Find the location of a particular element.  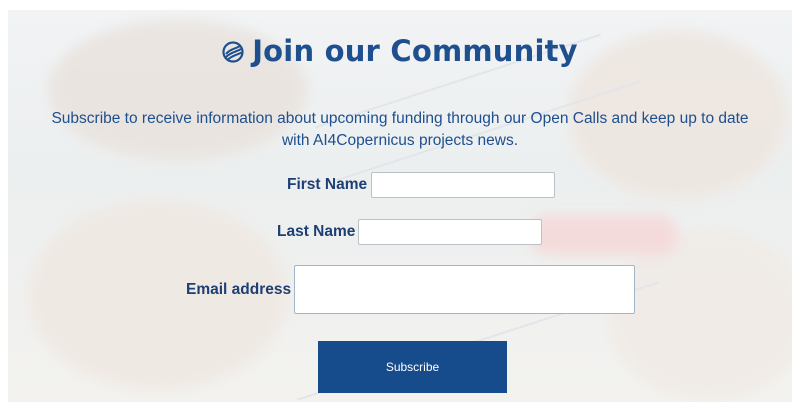

section-title: Join our Community is located at coordinates (400, 51).